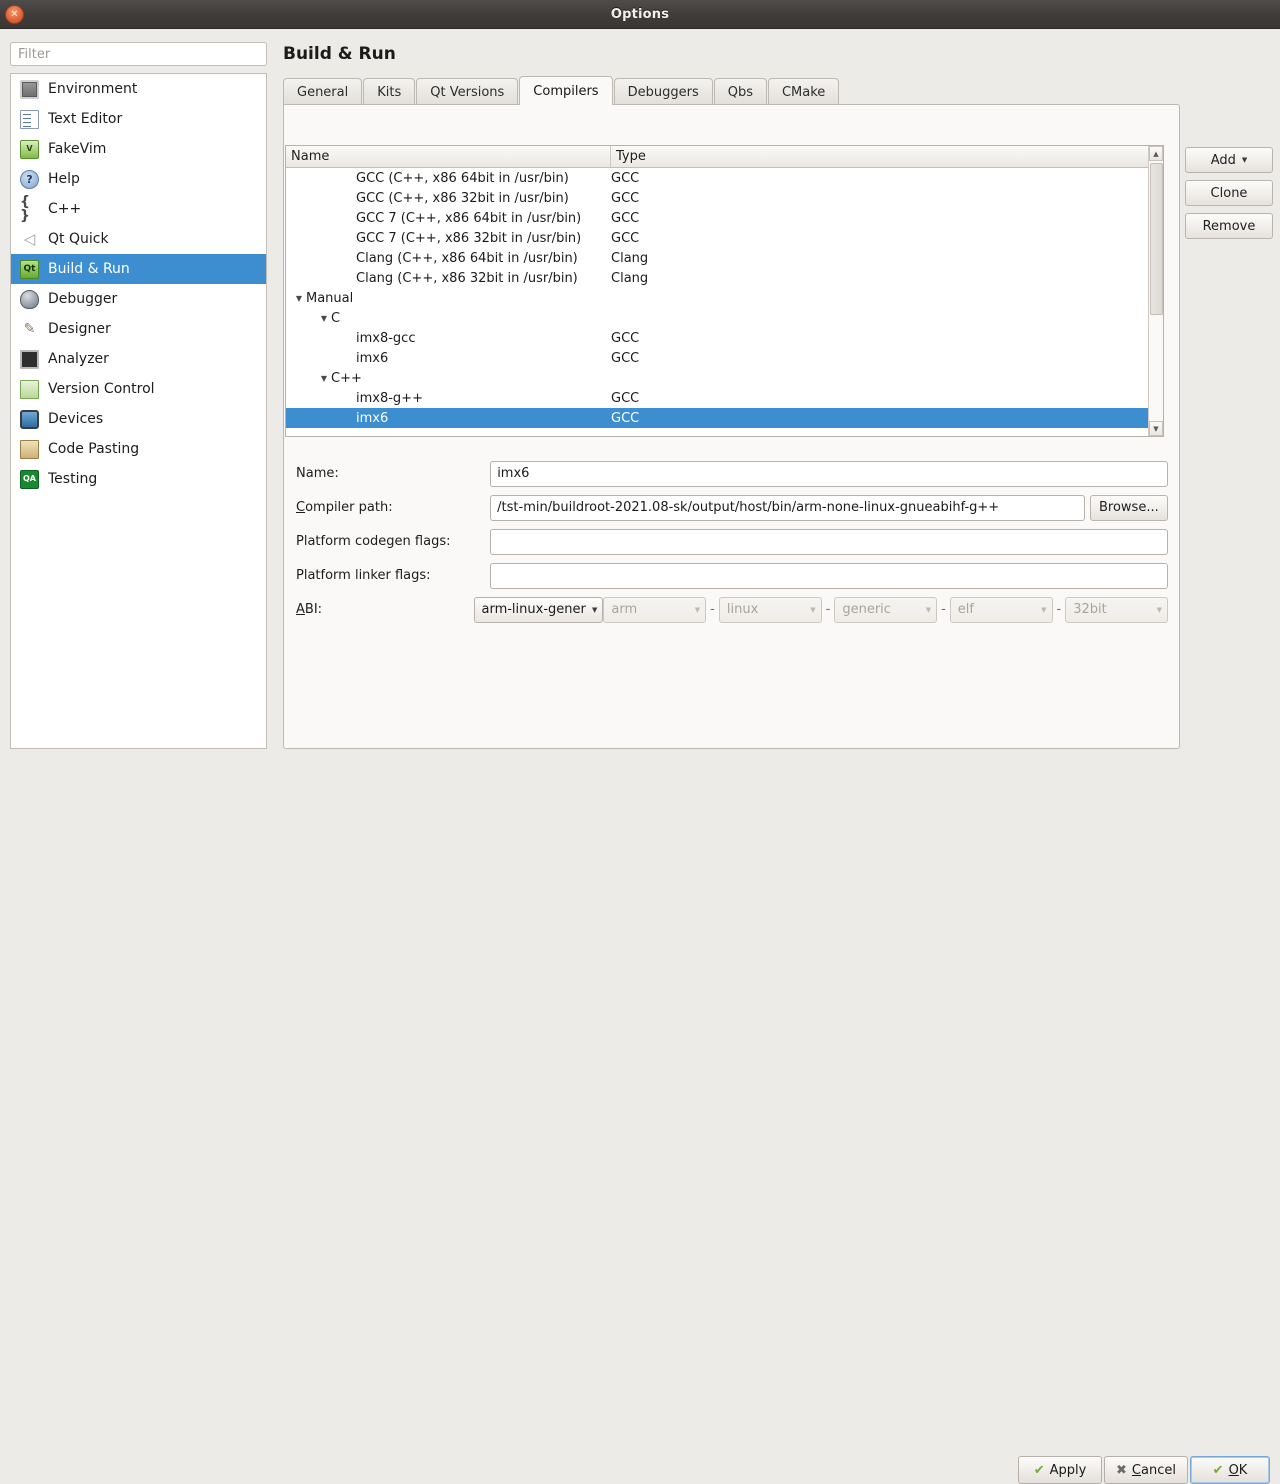  Describe the element at coordinates (138, 419) in the screenshot. I see `sidebar-item-devices: Devices` at that location.